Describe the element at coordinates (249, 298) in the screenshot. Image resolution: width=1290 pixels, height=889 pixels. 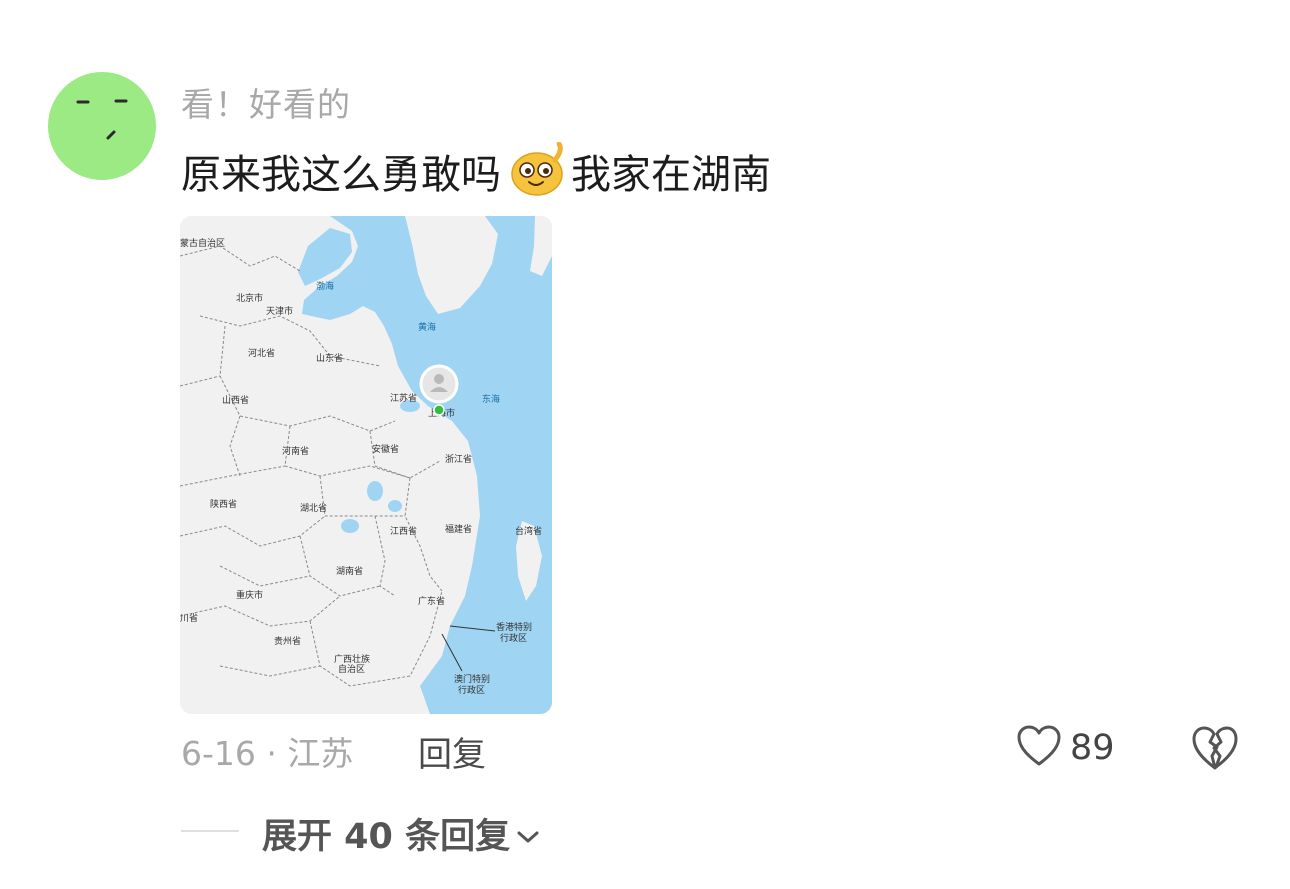
I see `map-label: 北京市` at that location.